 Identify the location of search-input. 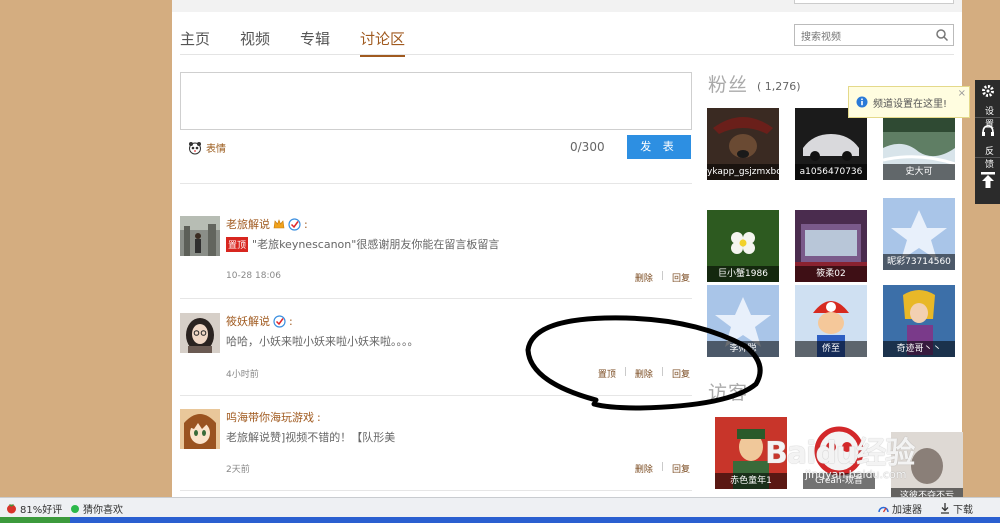
(860, 37).